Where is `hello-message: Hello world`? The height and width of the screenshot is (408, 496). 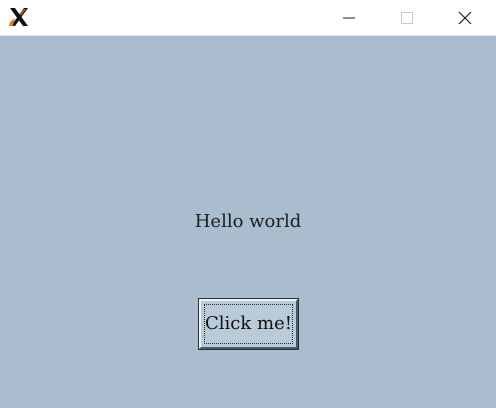 hello-message: Hello world is located at coordinates (248, 221).